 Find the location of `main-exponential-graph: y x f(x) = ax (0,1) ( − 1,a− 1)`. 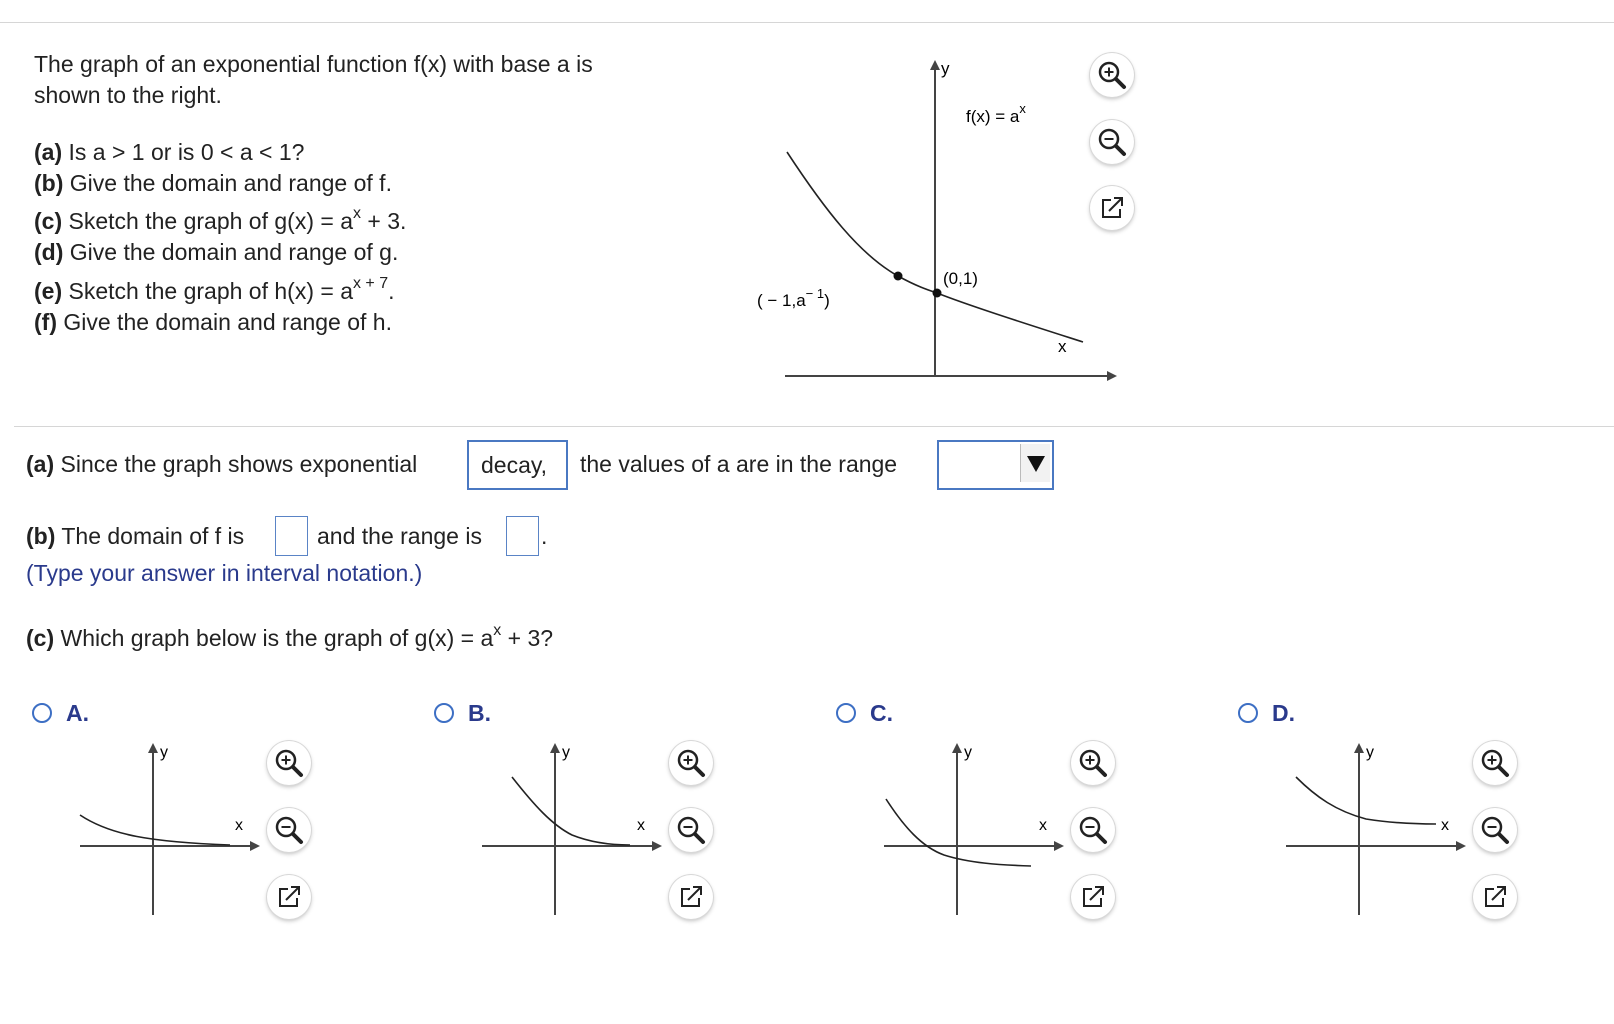

main-exponential-graph: y x f(x) = ax (0,1) ( − 1,a− 1) is located at coordinates (937, 220).